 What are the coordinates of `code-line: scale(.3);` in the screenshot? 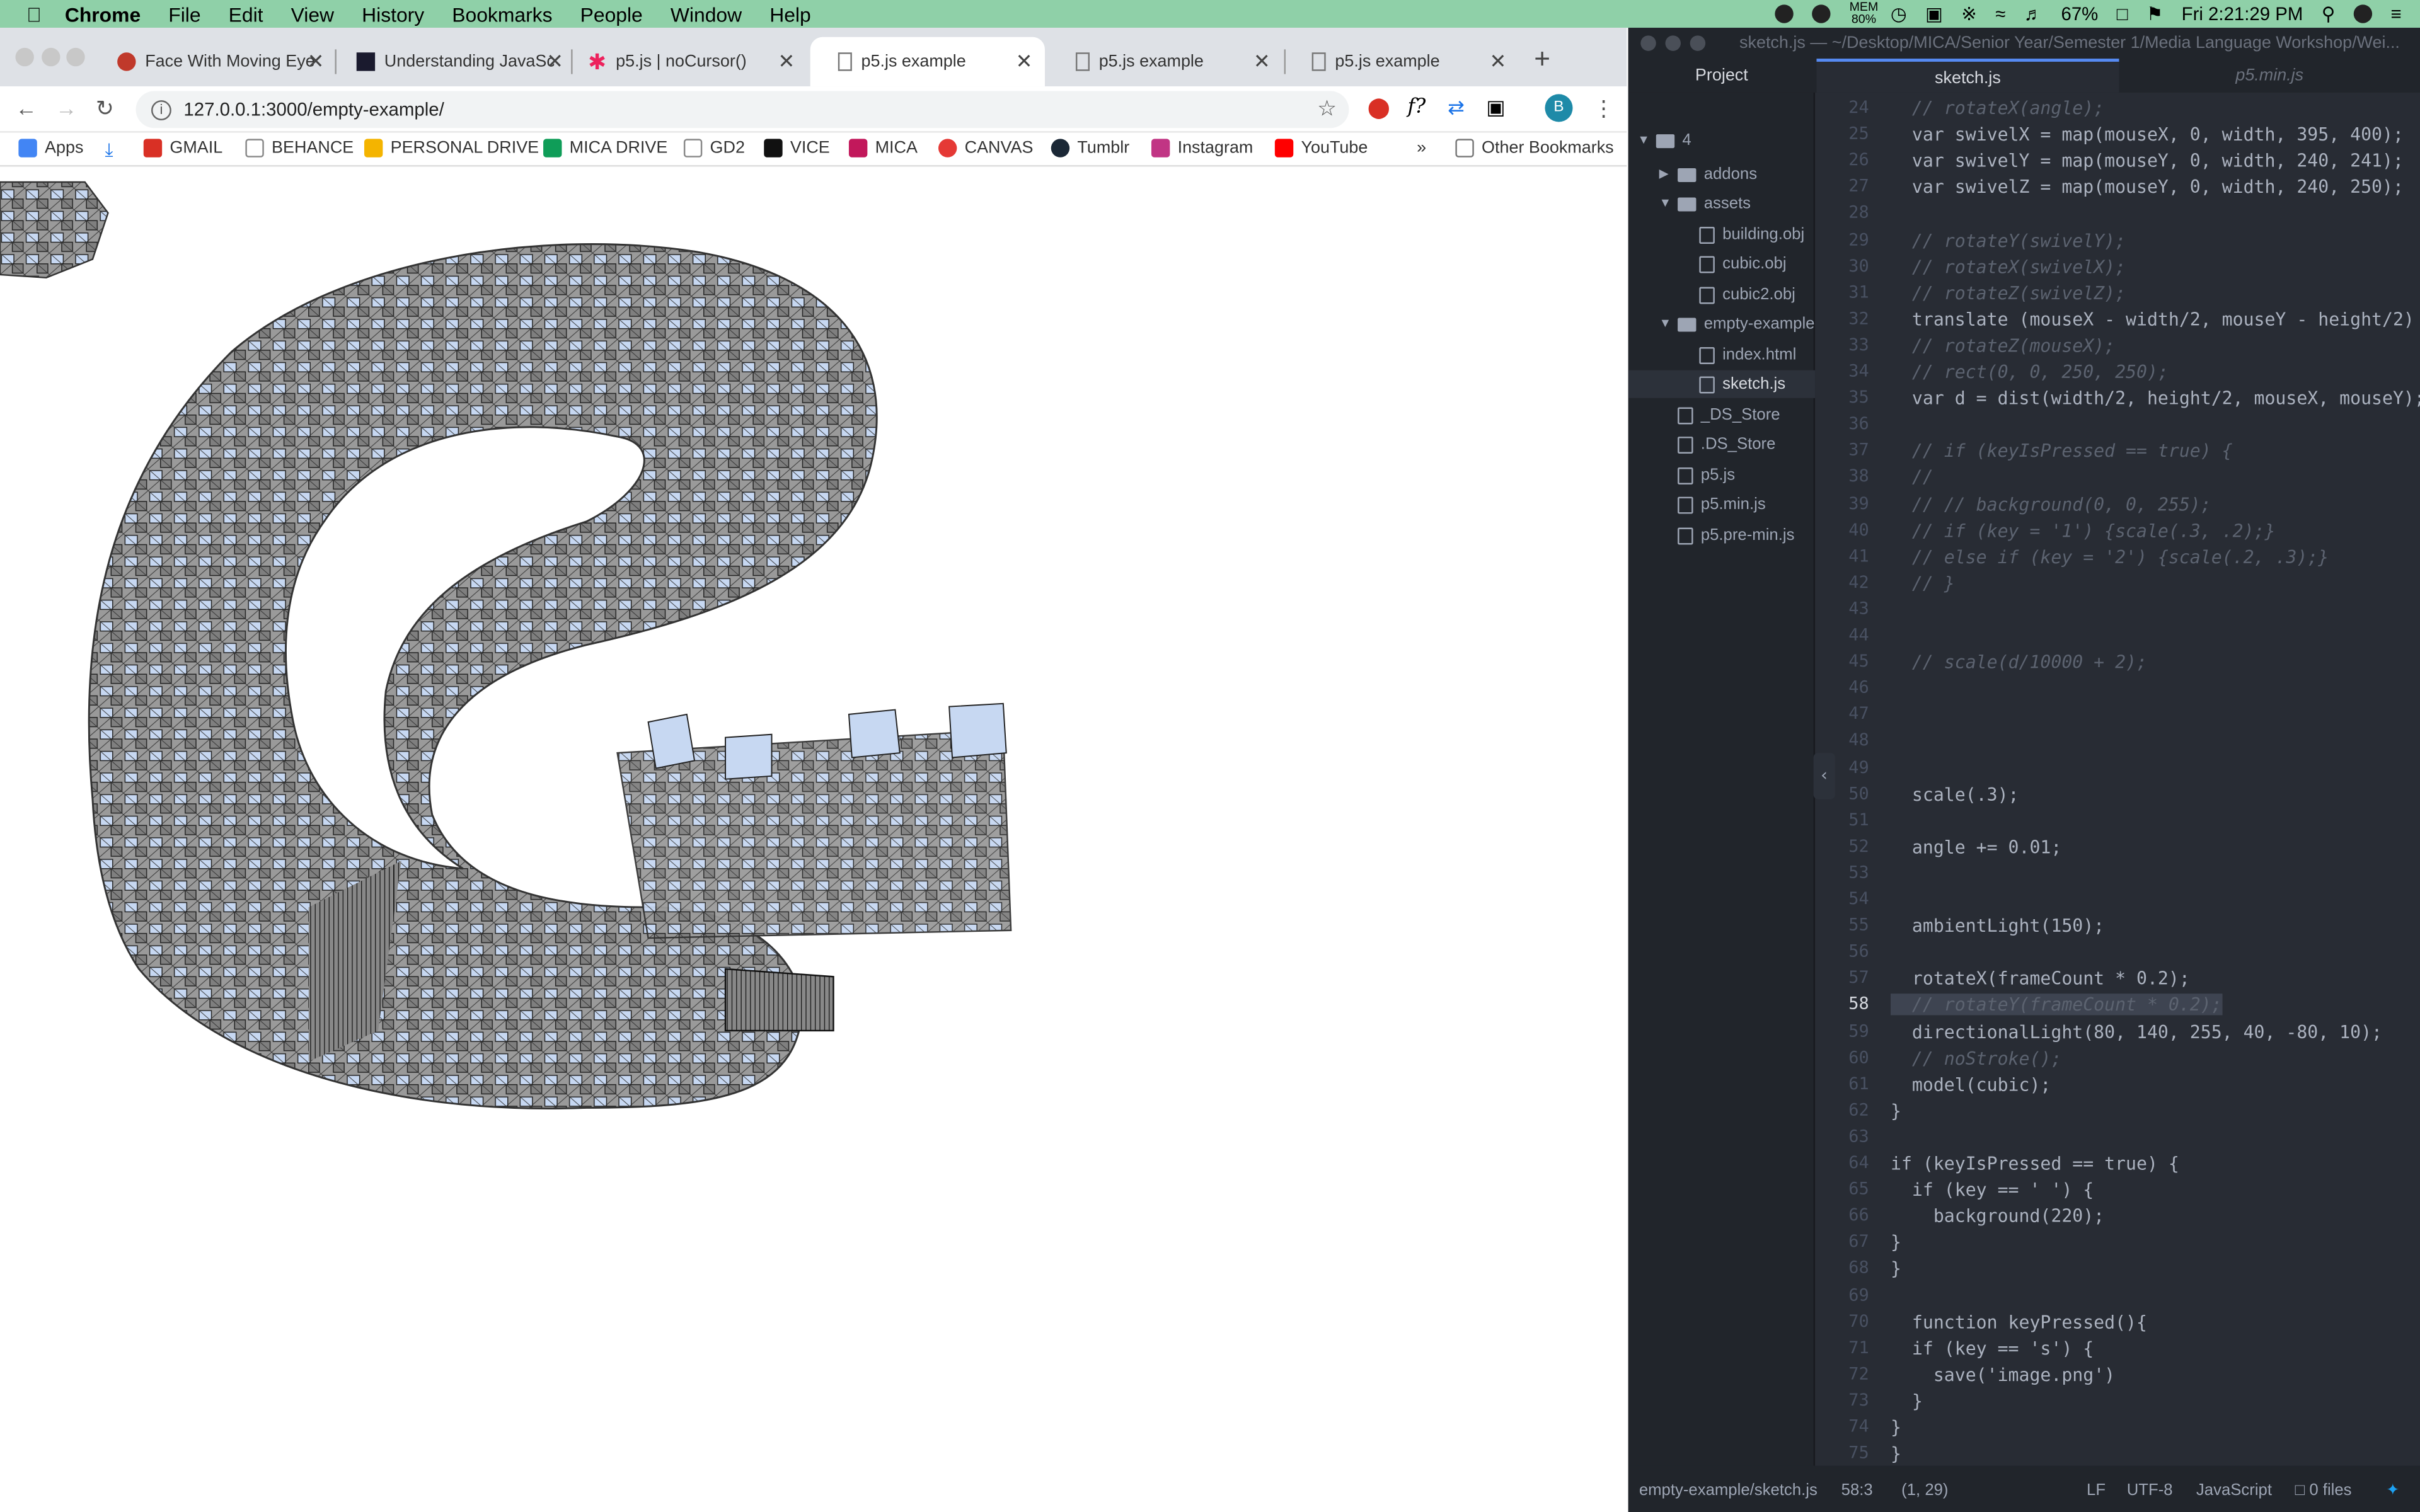 It's located at (1955, 794).